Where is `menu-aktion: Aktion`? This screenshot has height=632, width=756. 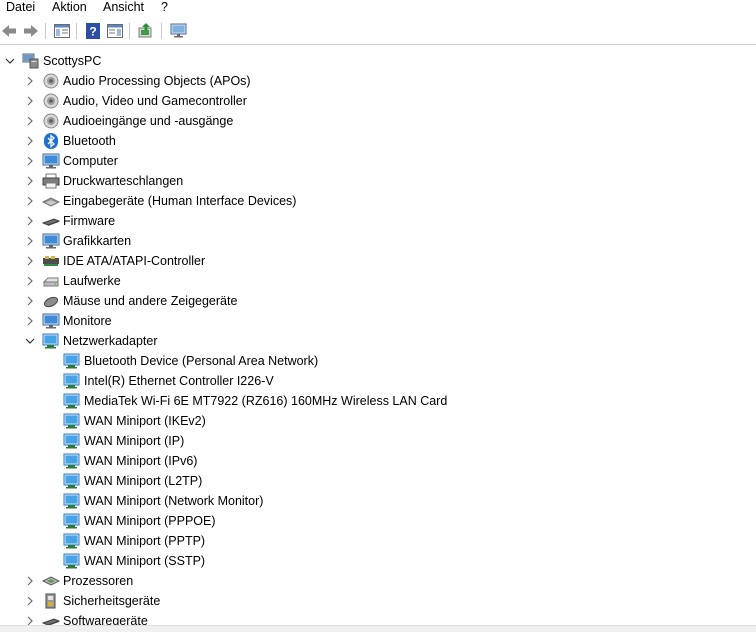 menu-aktion: Aktion is located at coordinates (69, 8).